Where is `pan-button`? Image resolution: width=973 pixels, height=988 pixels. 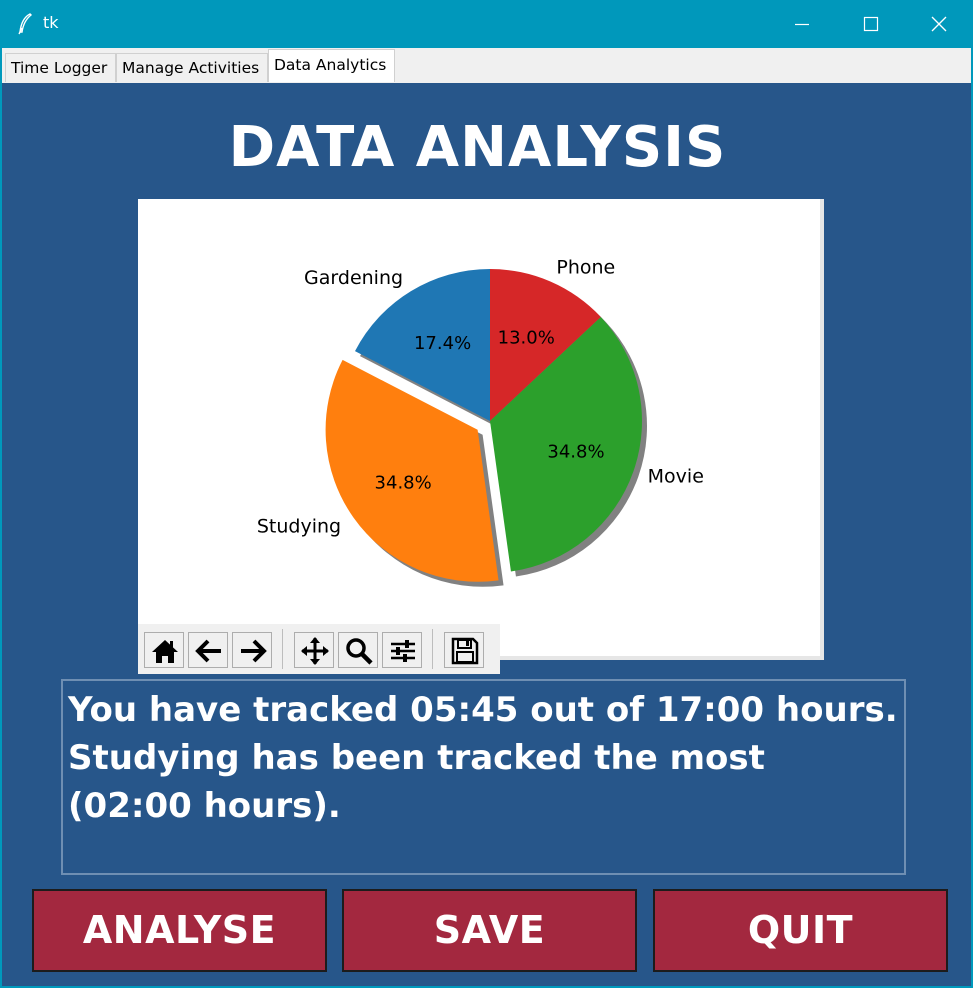 pan-button is located at coordinates (314, 650).